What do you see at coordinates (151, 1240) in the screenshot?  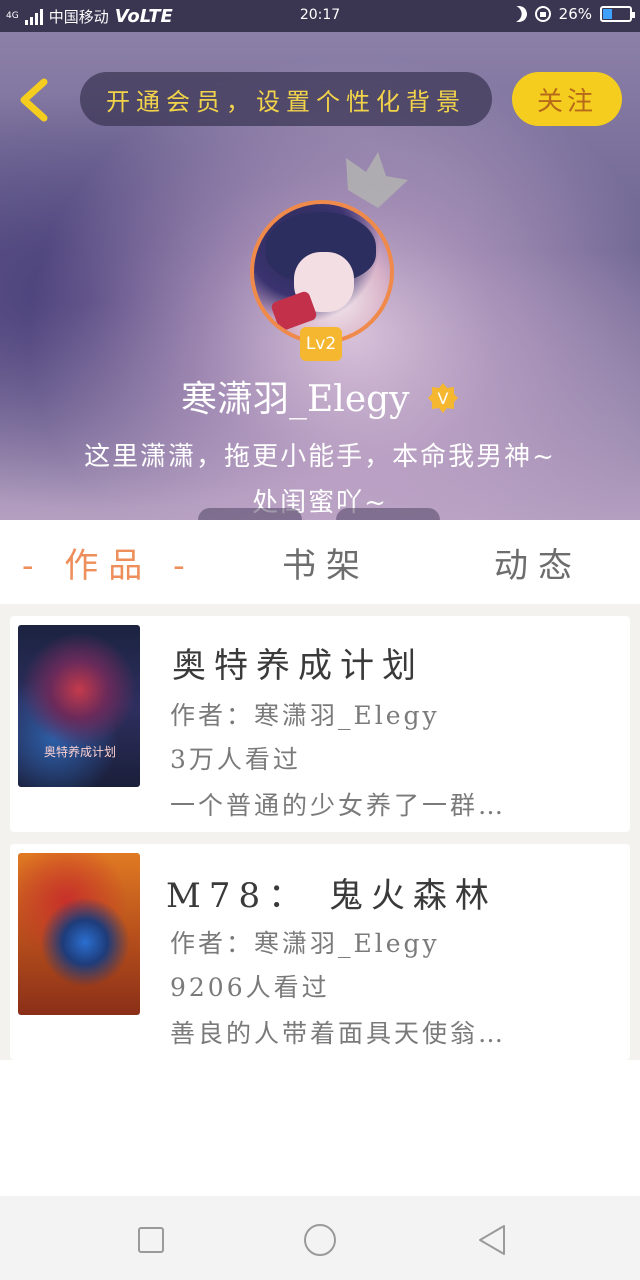 I see `recent-apps-icon` at bounding box center [151, 1240].